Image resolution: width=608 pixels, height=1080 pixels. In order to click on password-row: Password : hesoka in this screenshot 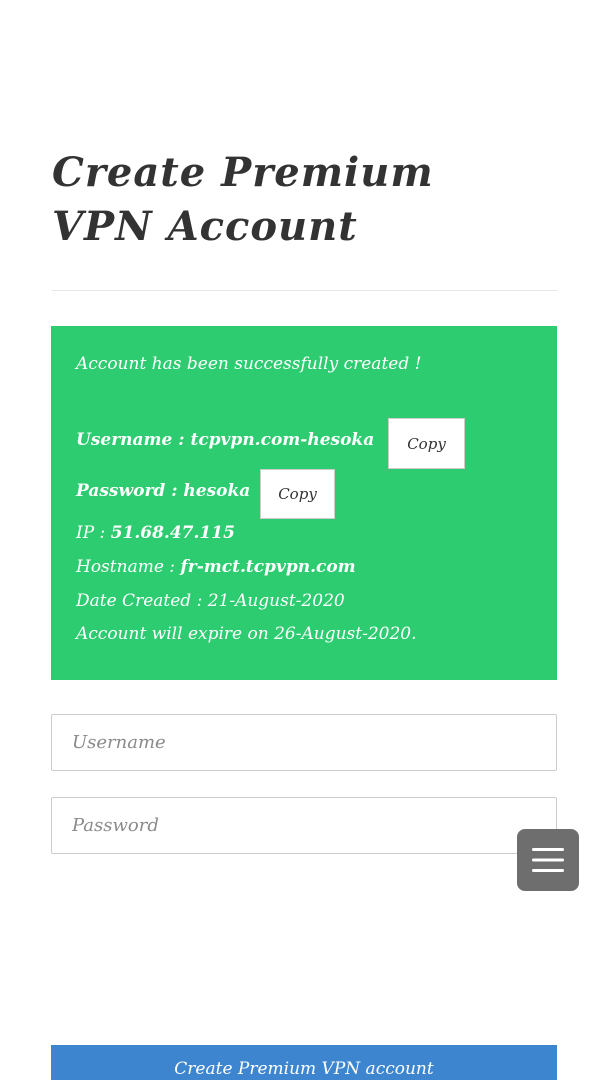, I will do `click(163, 491)`.